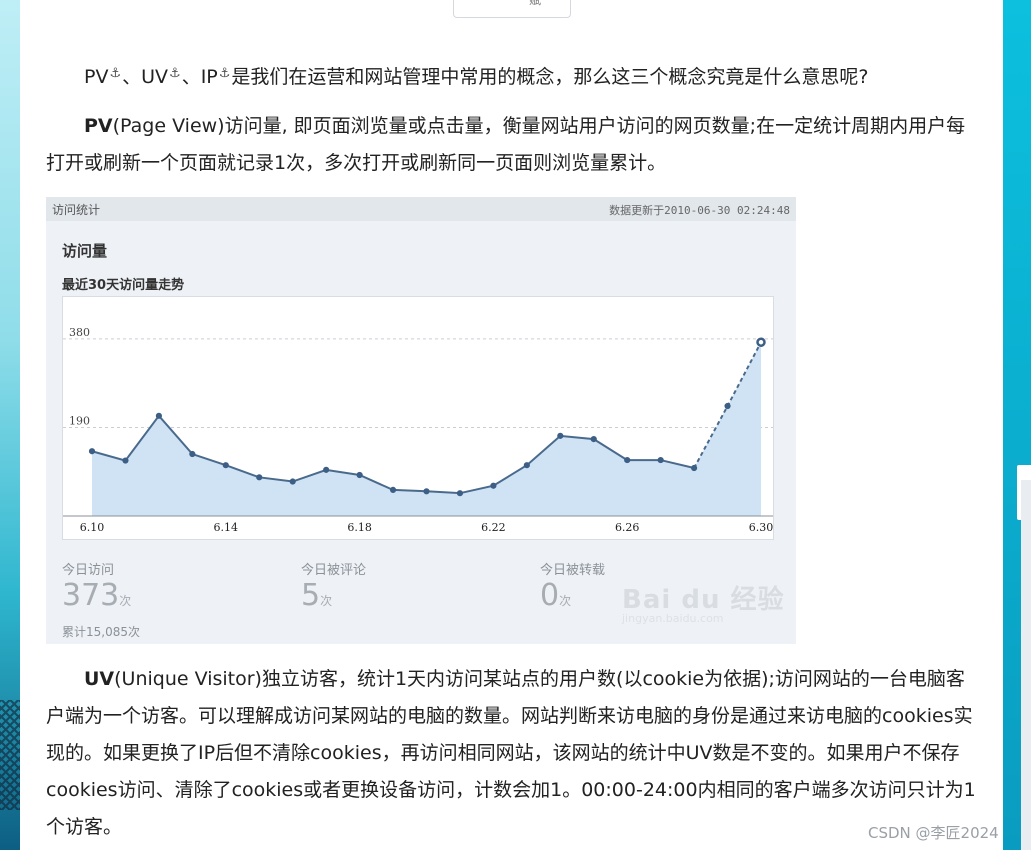 This screenshot has height=850, width=1031. Describe the element at coordinates (333, 586) in the screenshot. I see `metric-today-comments: 今日被评论 5次` at that location.